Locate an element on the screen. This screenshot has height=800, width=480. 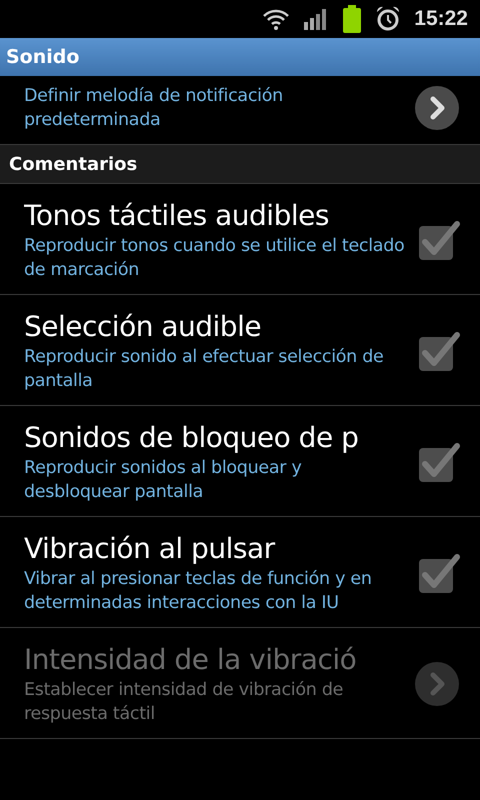
setting-summary: Vibrar al presionar teclas de función y en determinadas interacciones con la IU is located at coordinates (198, 591).